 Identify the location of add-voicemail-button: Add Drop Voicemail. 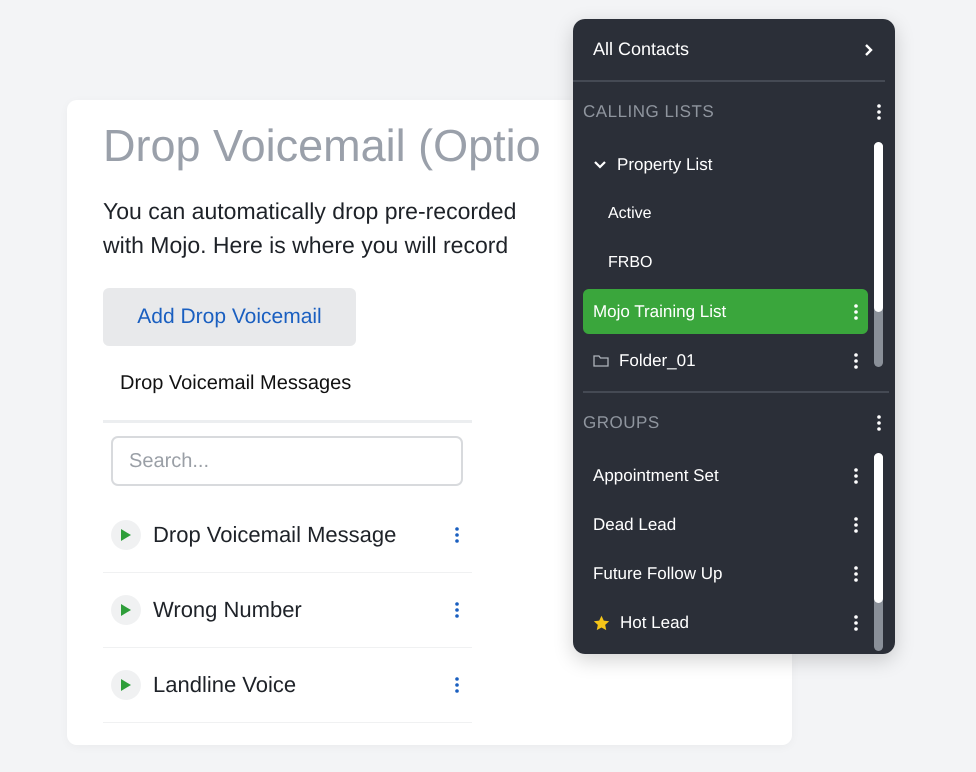
(229, 317).